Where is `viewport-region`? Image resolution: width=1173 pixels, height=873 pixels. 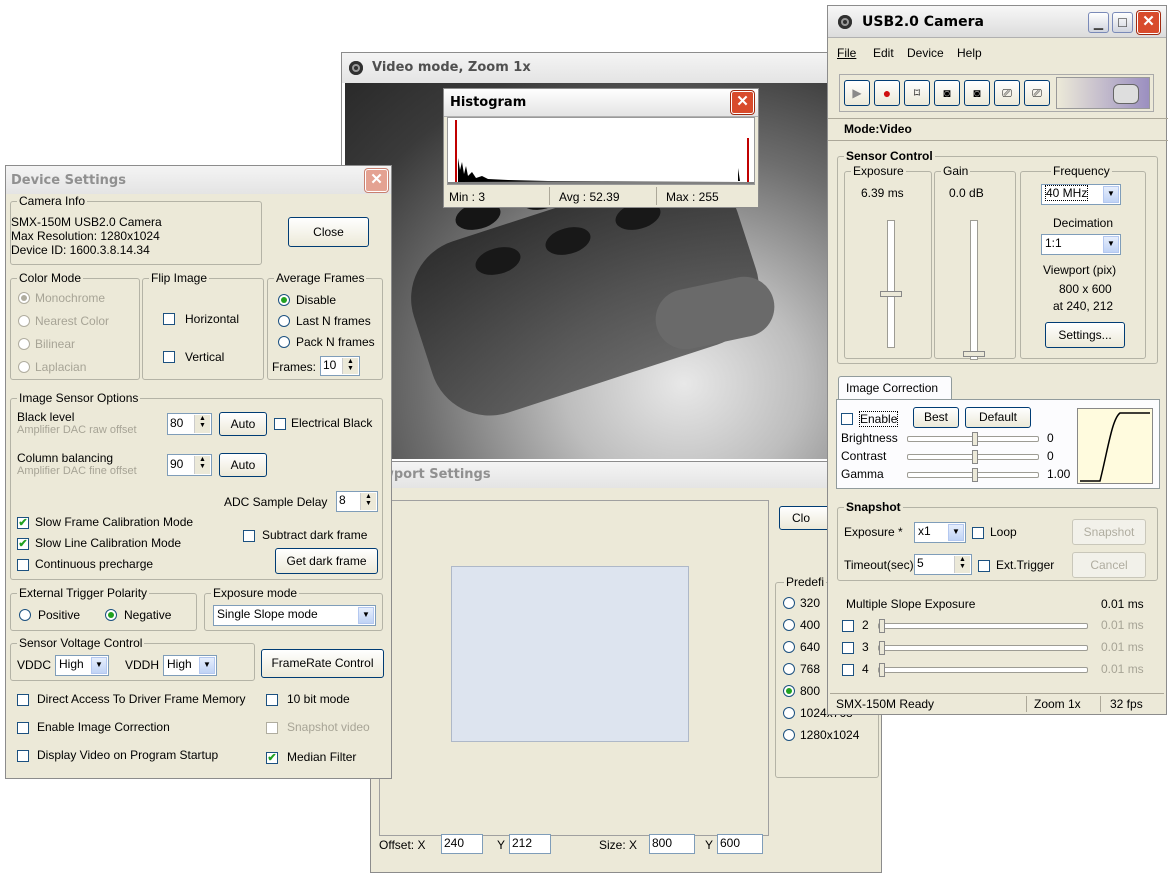 viewport-region is located at coordinates (570, 654).